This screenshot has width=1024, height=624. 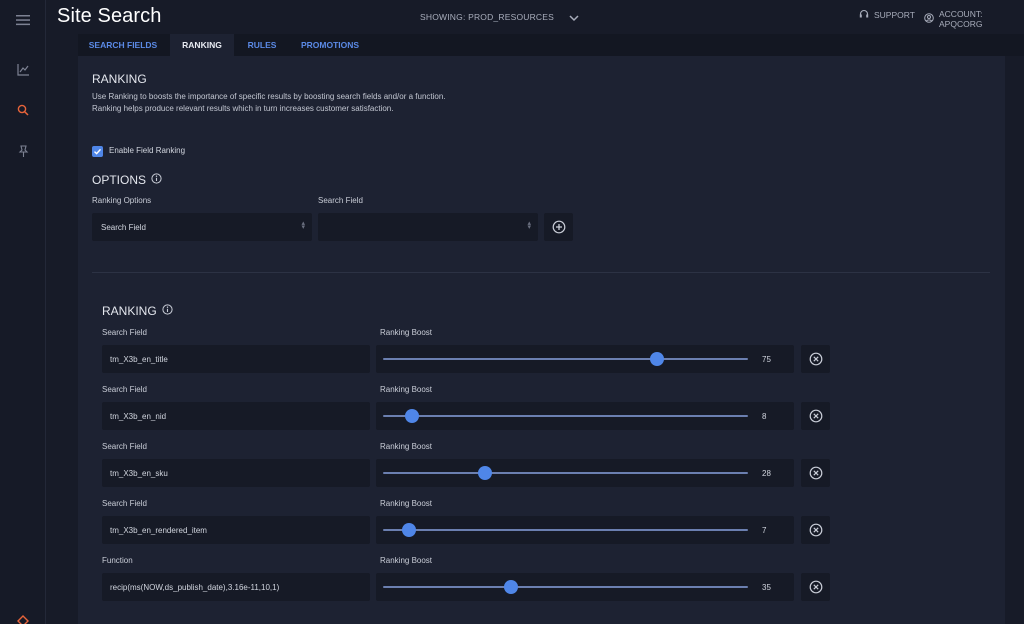 I want to click on section-title-ranking-list: RANKING, so click(x=137, y=311).